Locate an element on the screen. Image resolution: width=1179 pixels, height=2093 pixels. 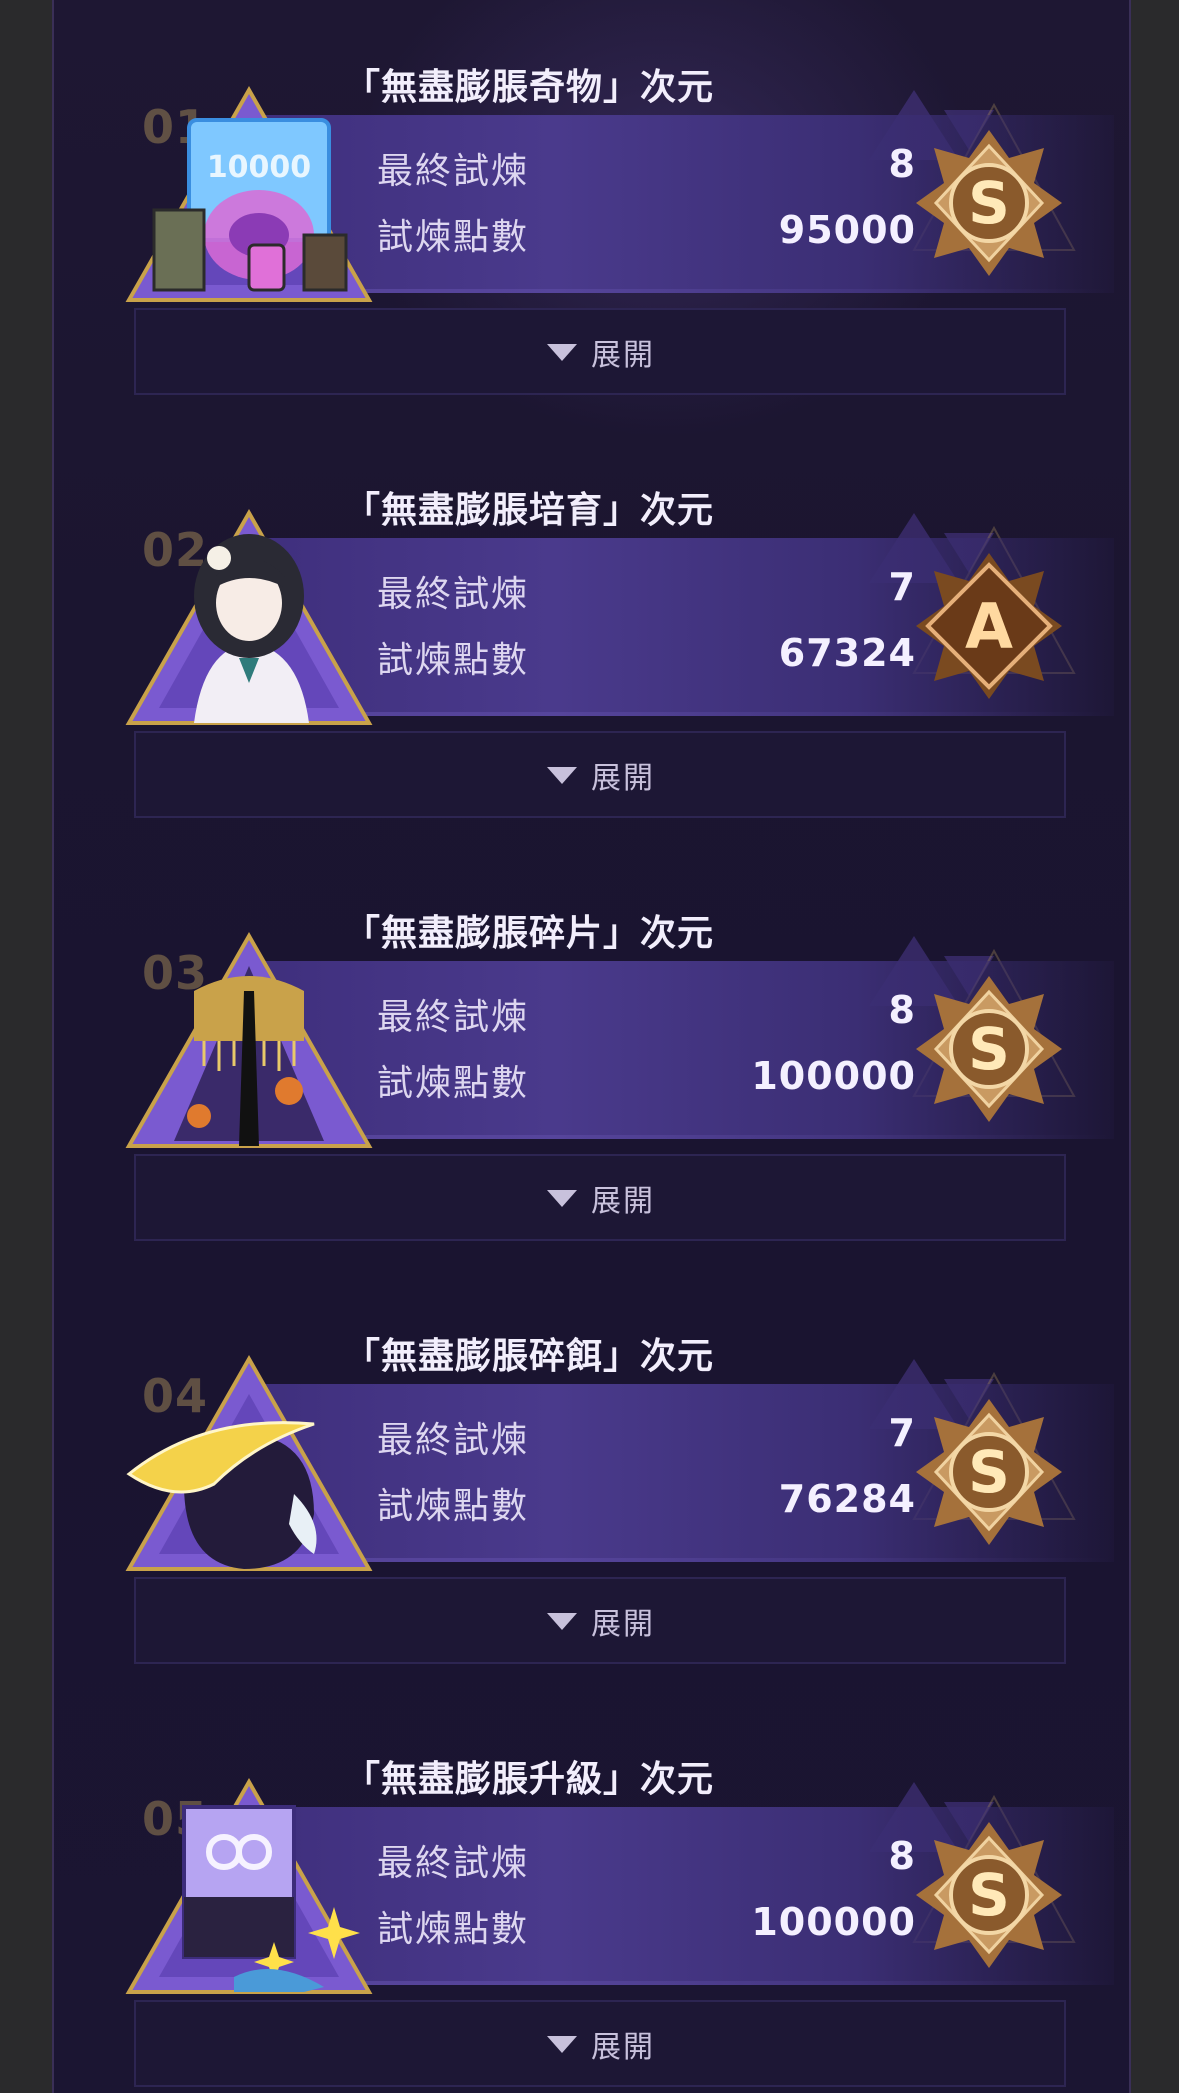
artifact-icon: 10000 is located at coordinates (249, 193).